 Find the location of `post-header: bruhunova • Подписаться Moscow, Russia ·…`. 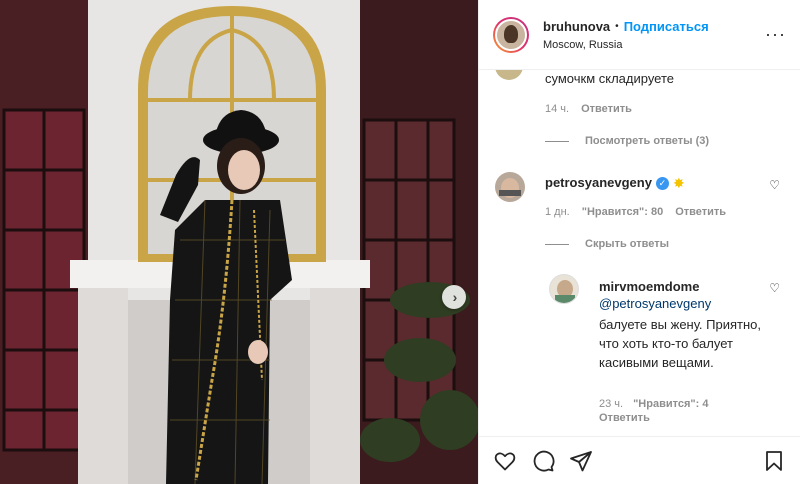

post-header: bruhunova • Подписаться Moscow, Russia ·… is located at coordinates (639, 35).